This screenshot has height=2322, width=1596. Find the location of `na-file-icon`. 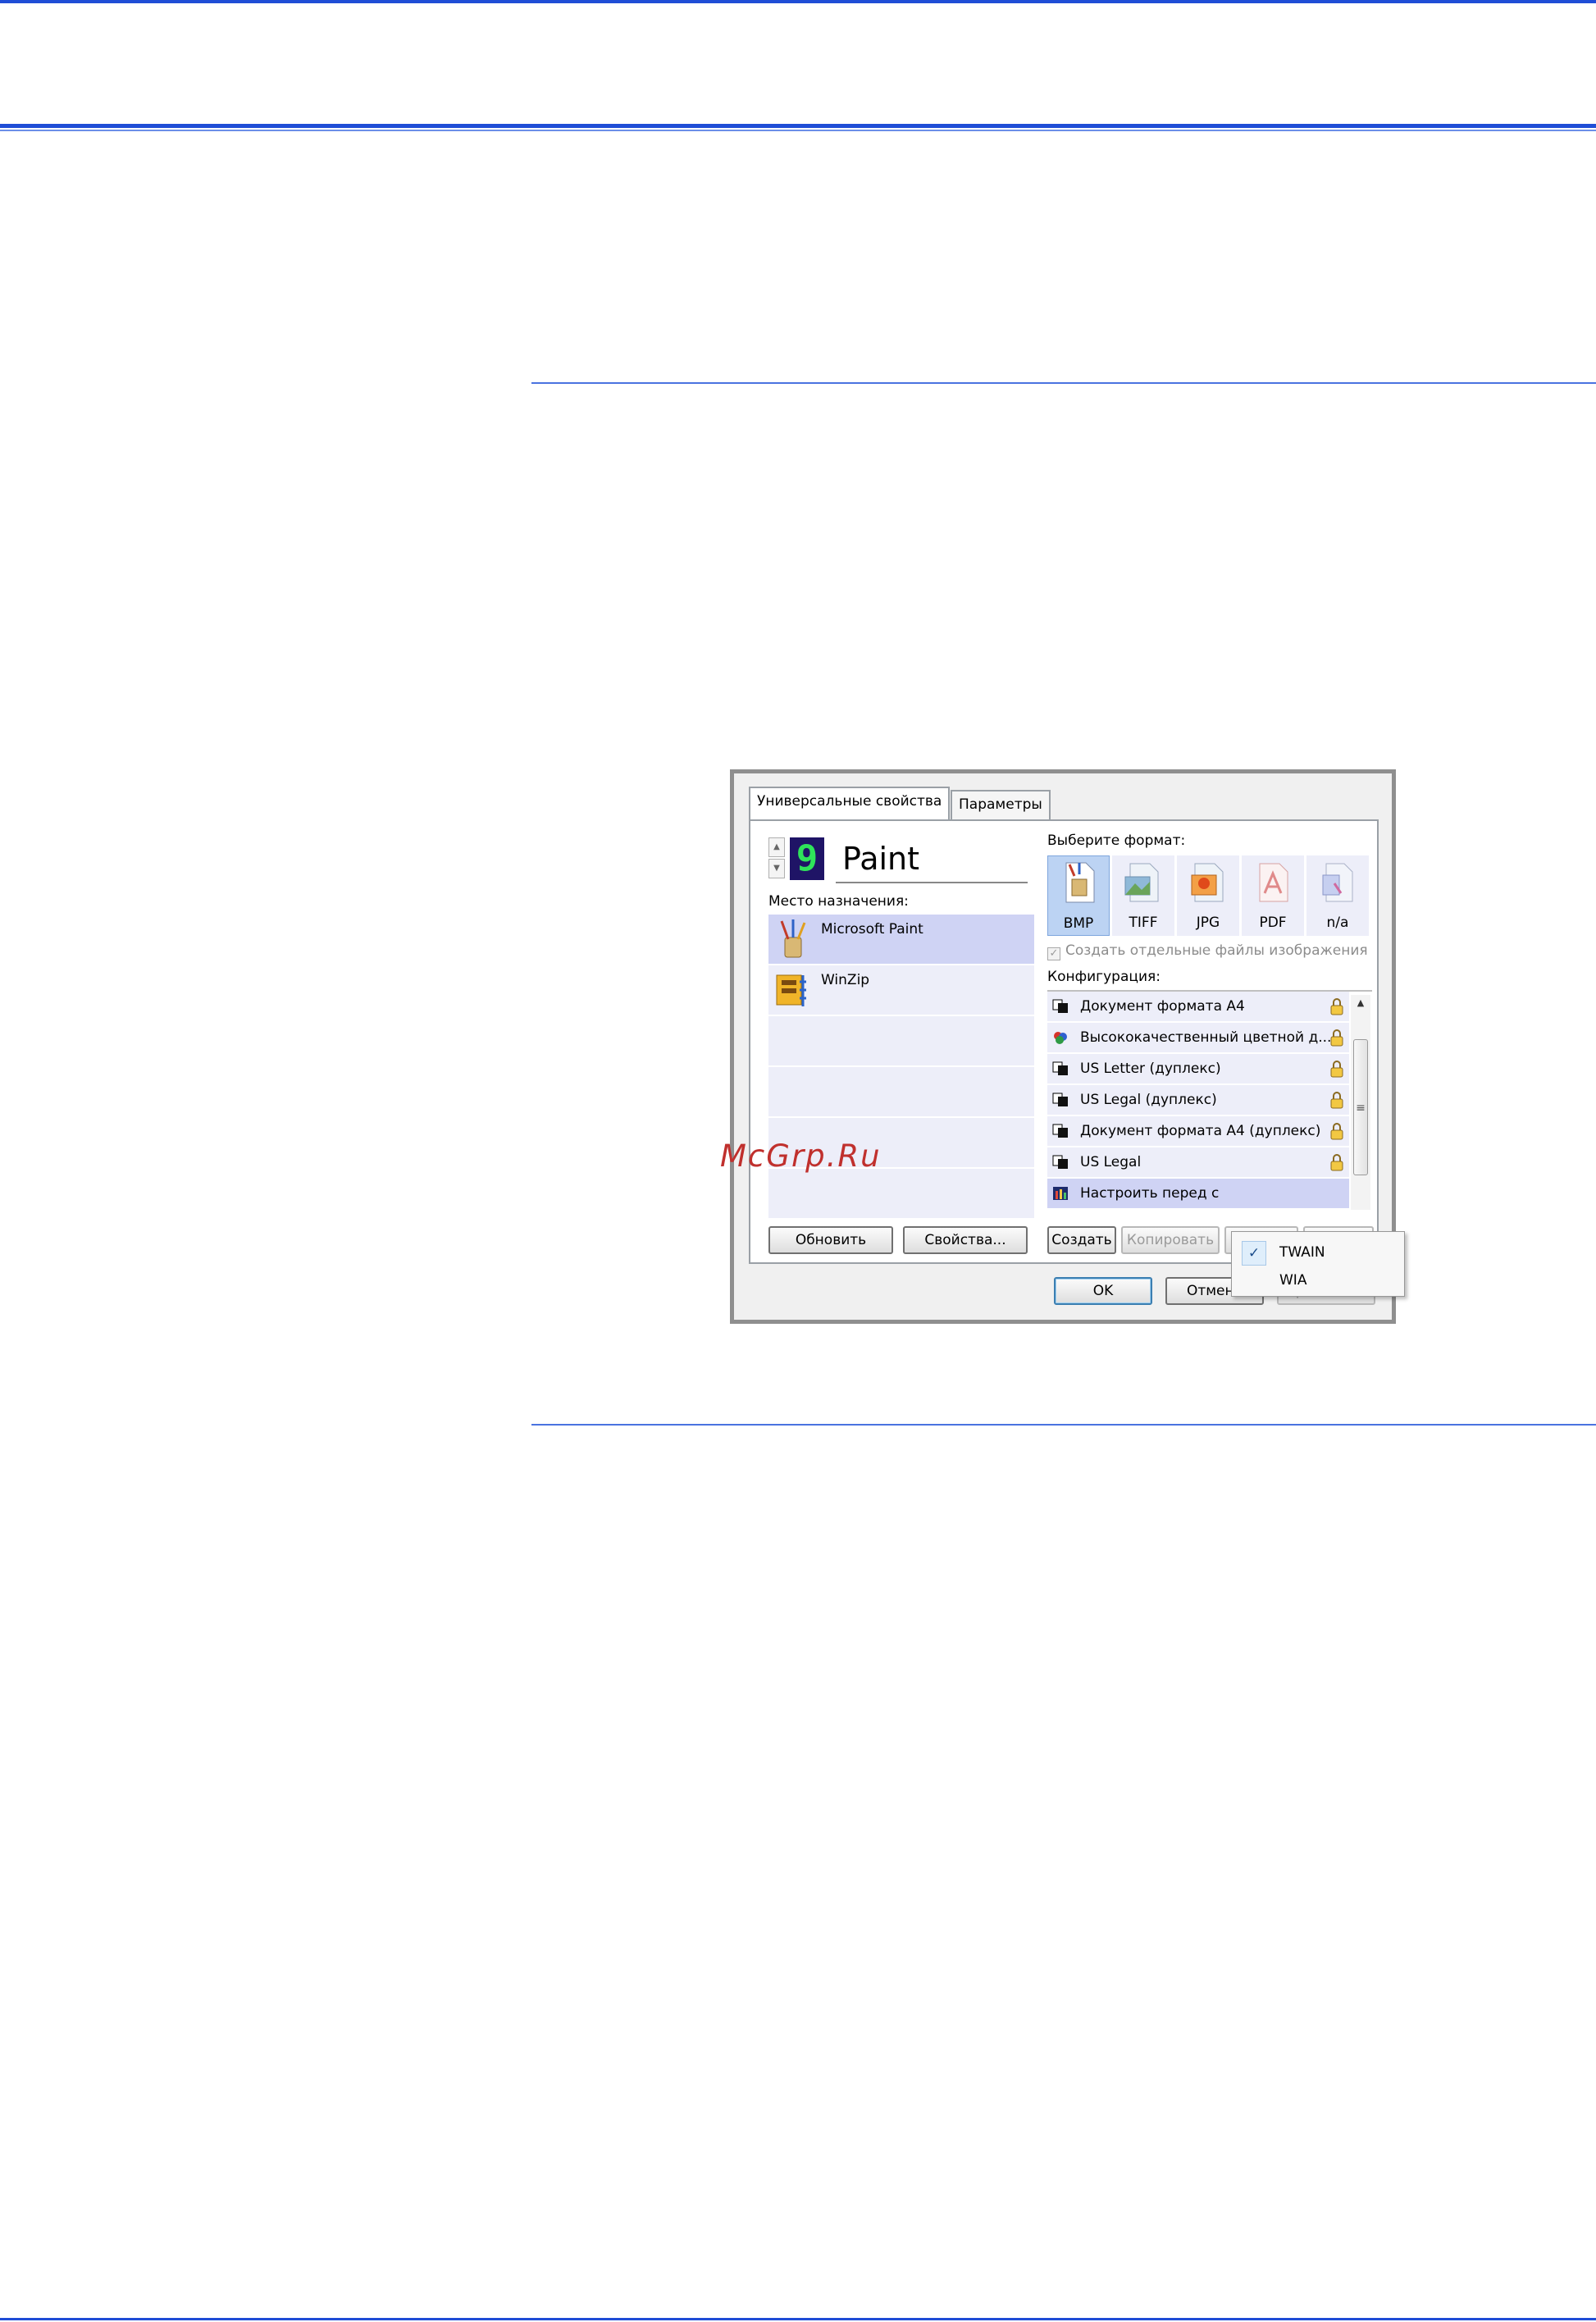

na-file-icon is located at coordinates (1337, 882).